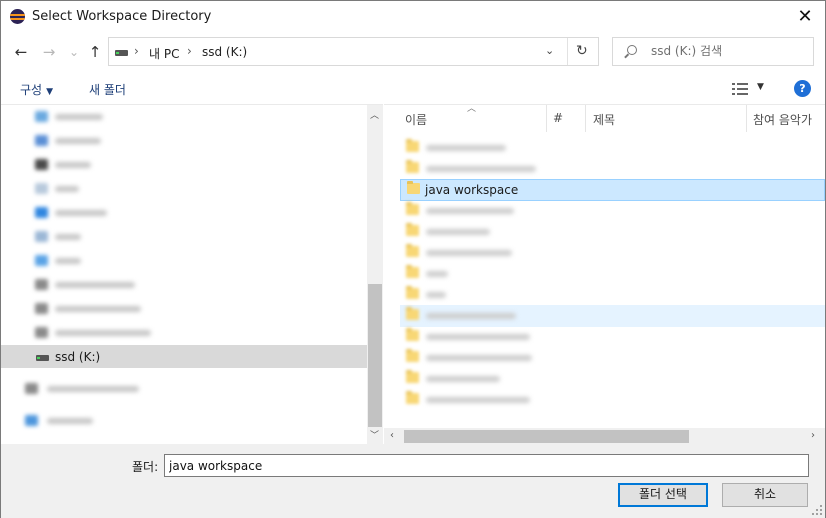 This screenshot has width=826, height=518. Describe the element at coordinates (31, 388) in the screenshot. I see `network-drive-icon` at that location.